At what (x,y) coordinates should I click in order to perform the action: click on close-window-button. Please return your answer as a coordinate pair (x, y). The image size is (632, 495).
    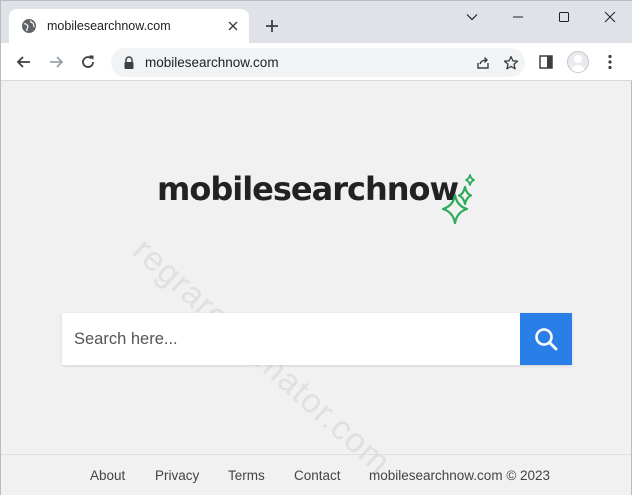
    Looking at the image, I should click on (609, 17).